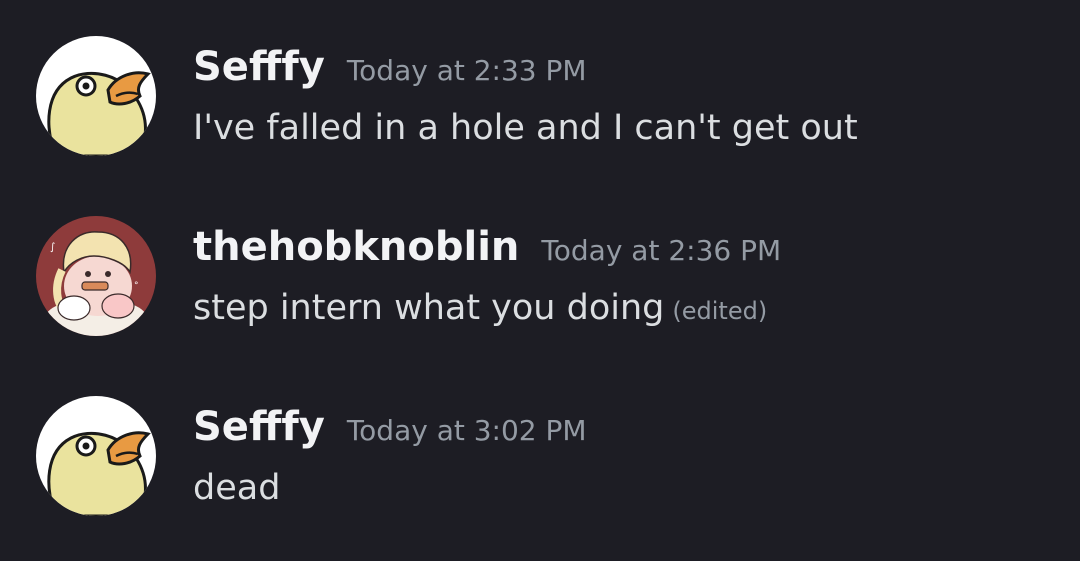 This screenshot has width=1080, height=561. I want to click on message-content: step intern what you doing (edited), so click(480, 308).